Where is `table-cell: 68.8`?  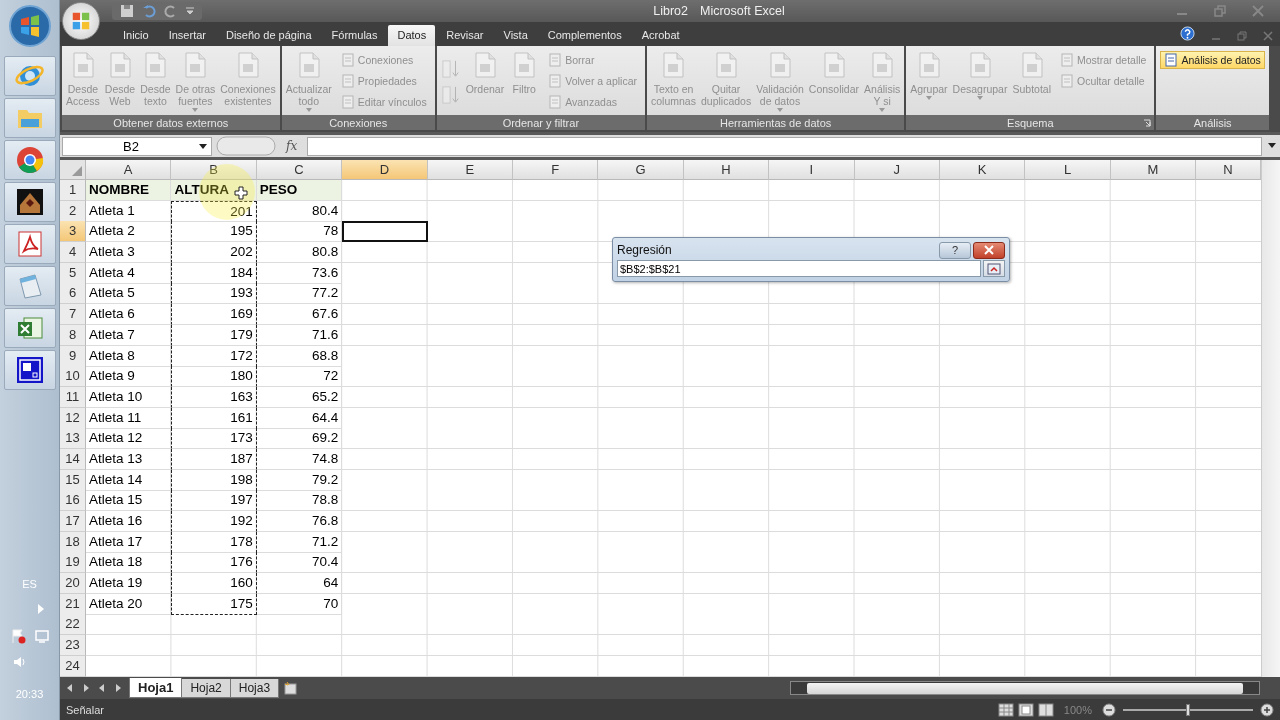
table-cell: 68.8 is located at coordinates (299, 356).